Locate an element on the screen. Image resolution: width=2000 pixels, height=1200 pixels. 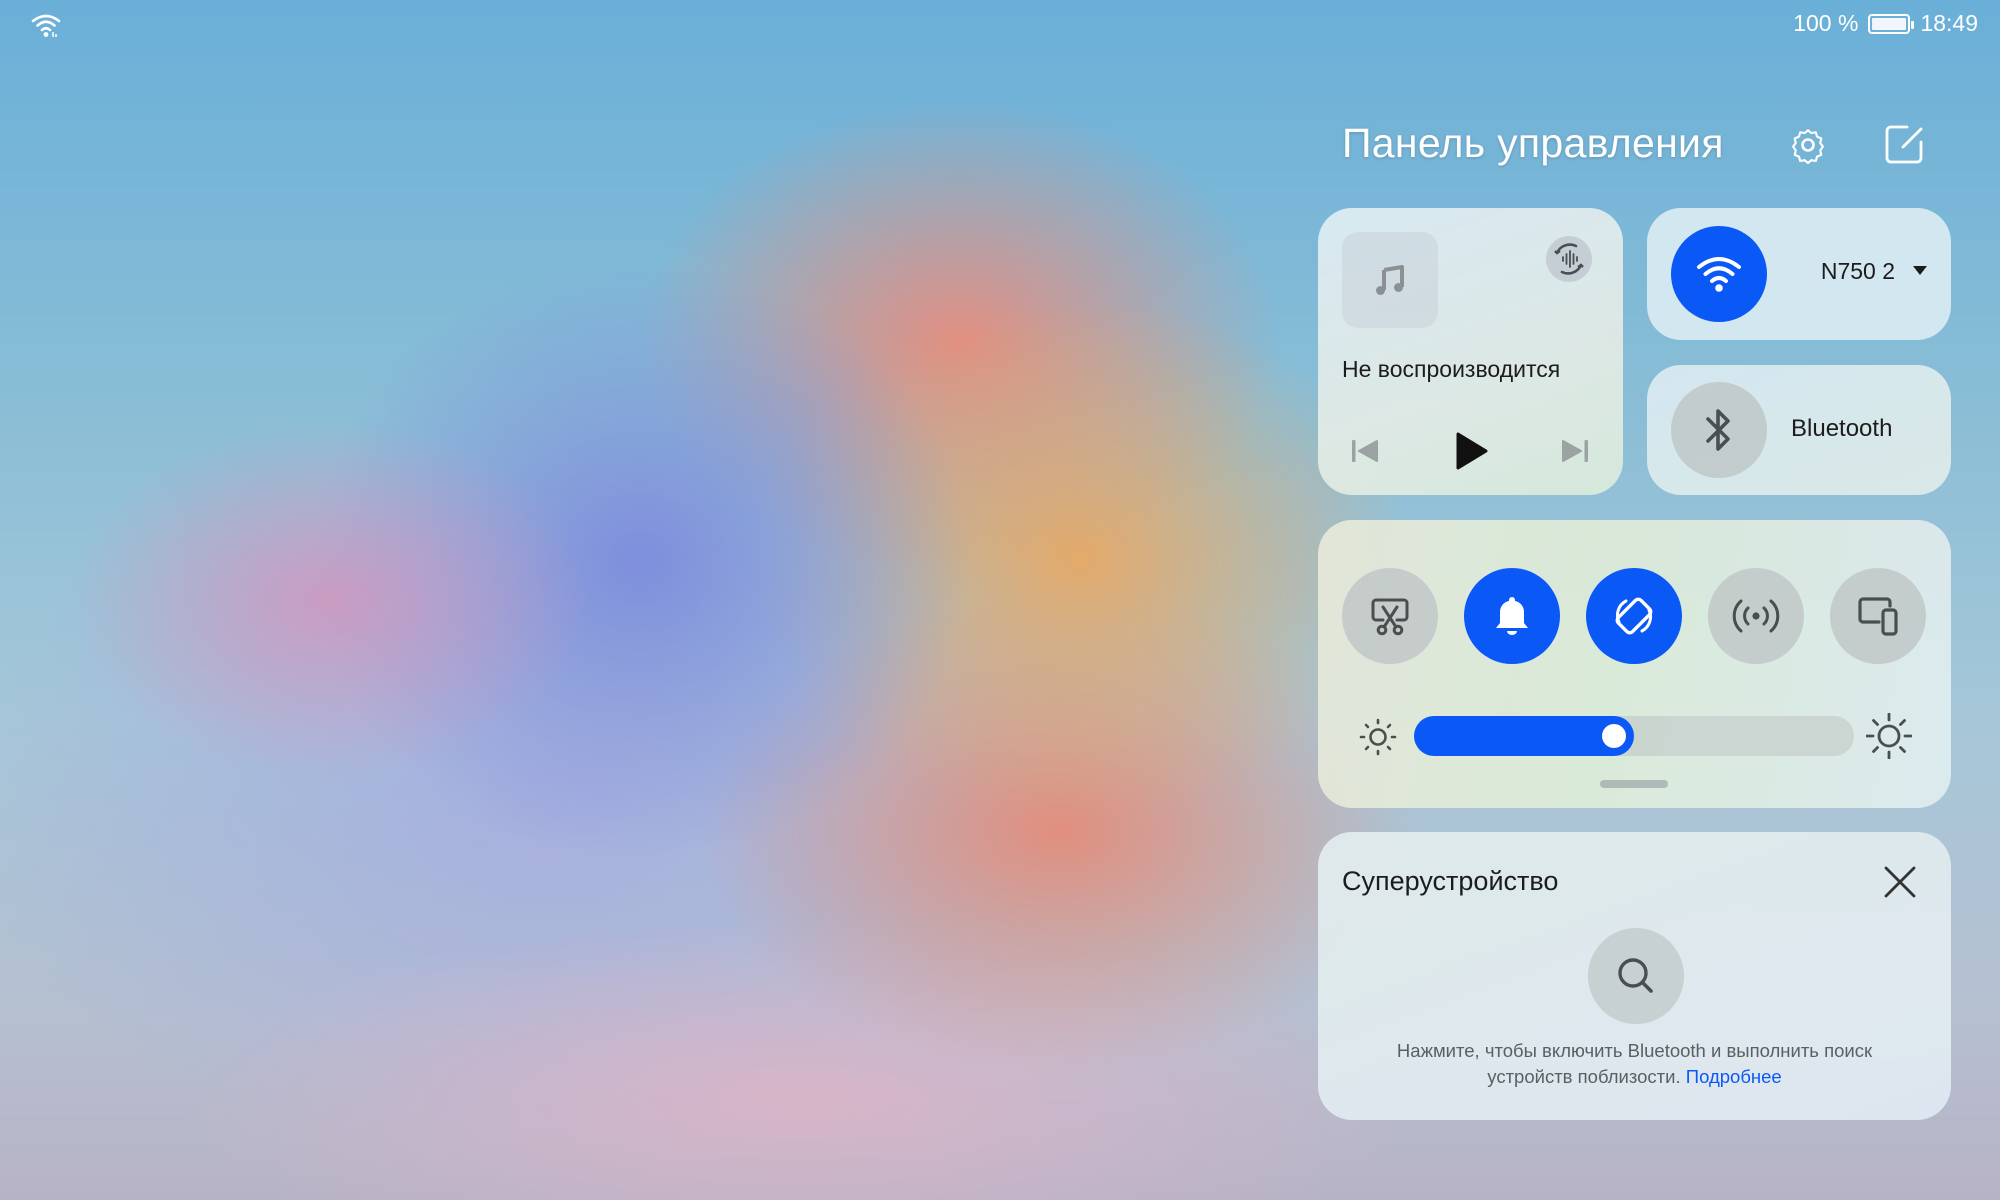
rotate-icon is located at coordinates (1634, 616).